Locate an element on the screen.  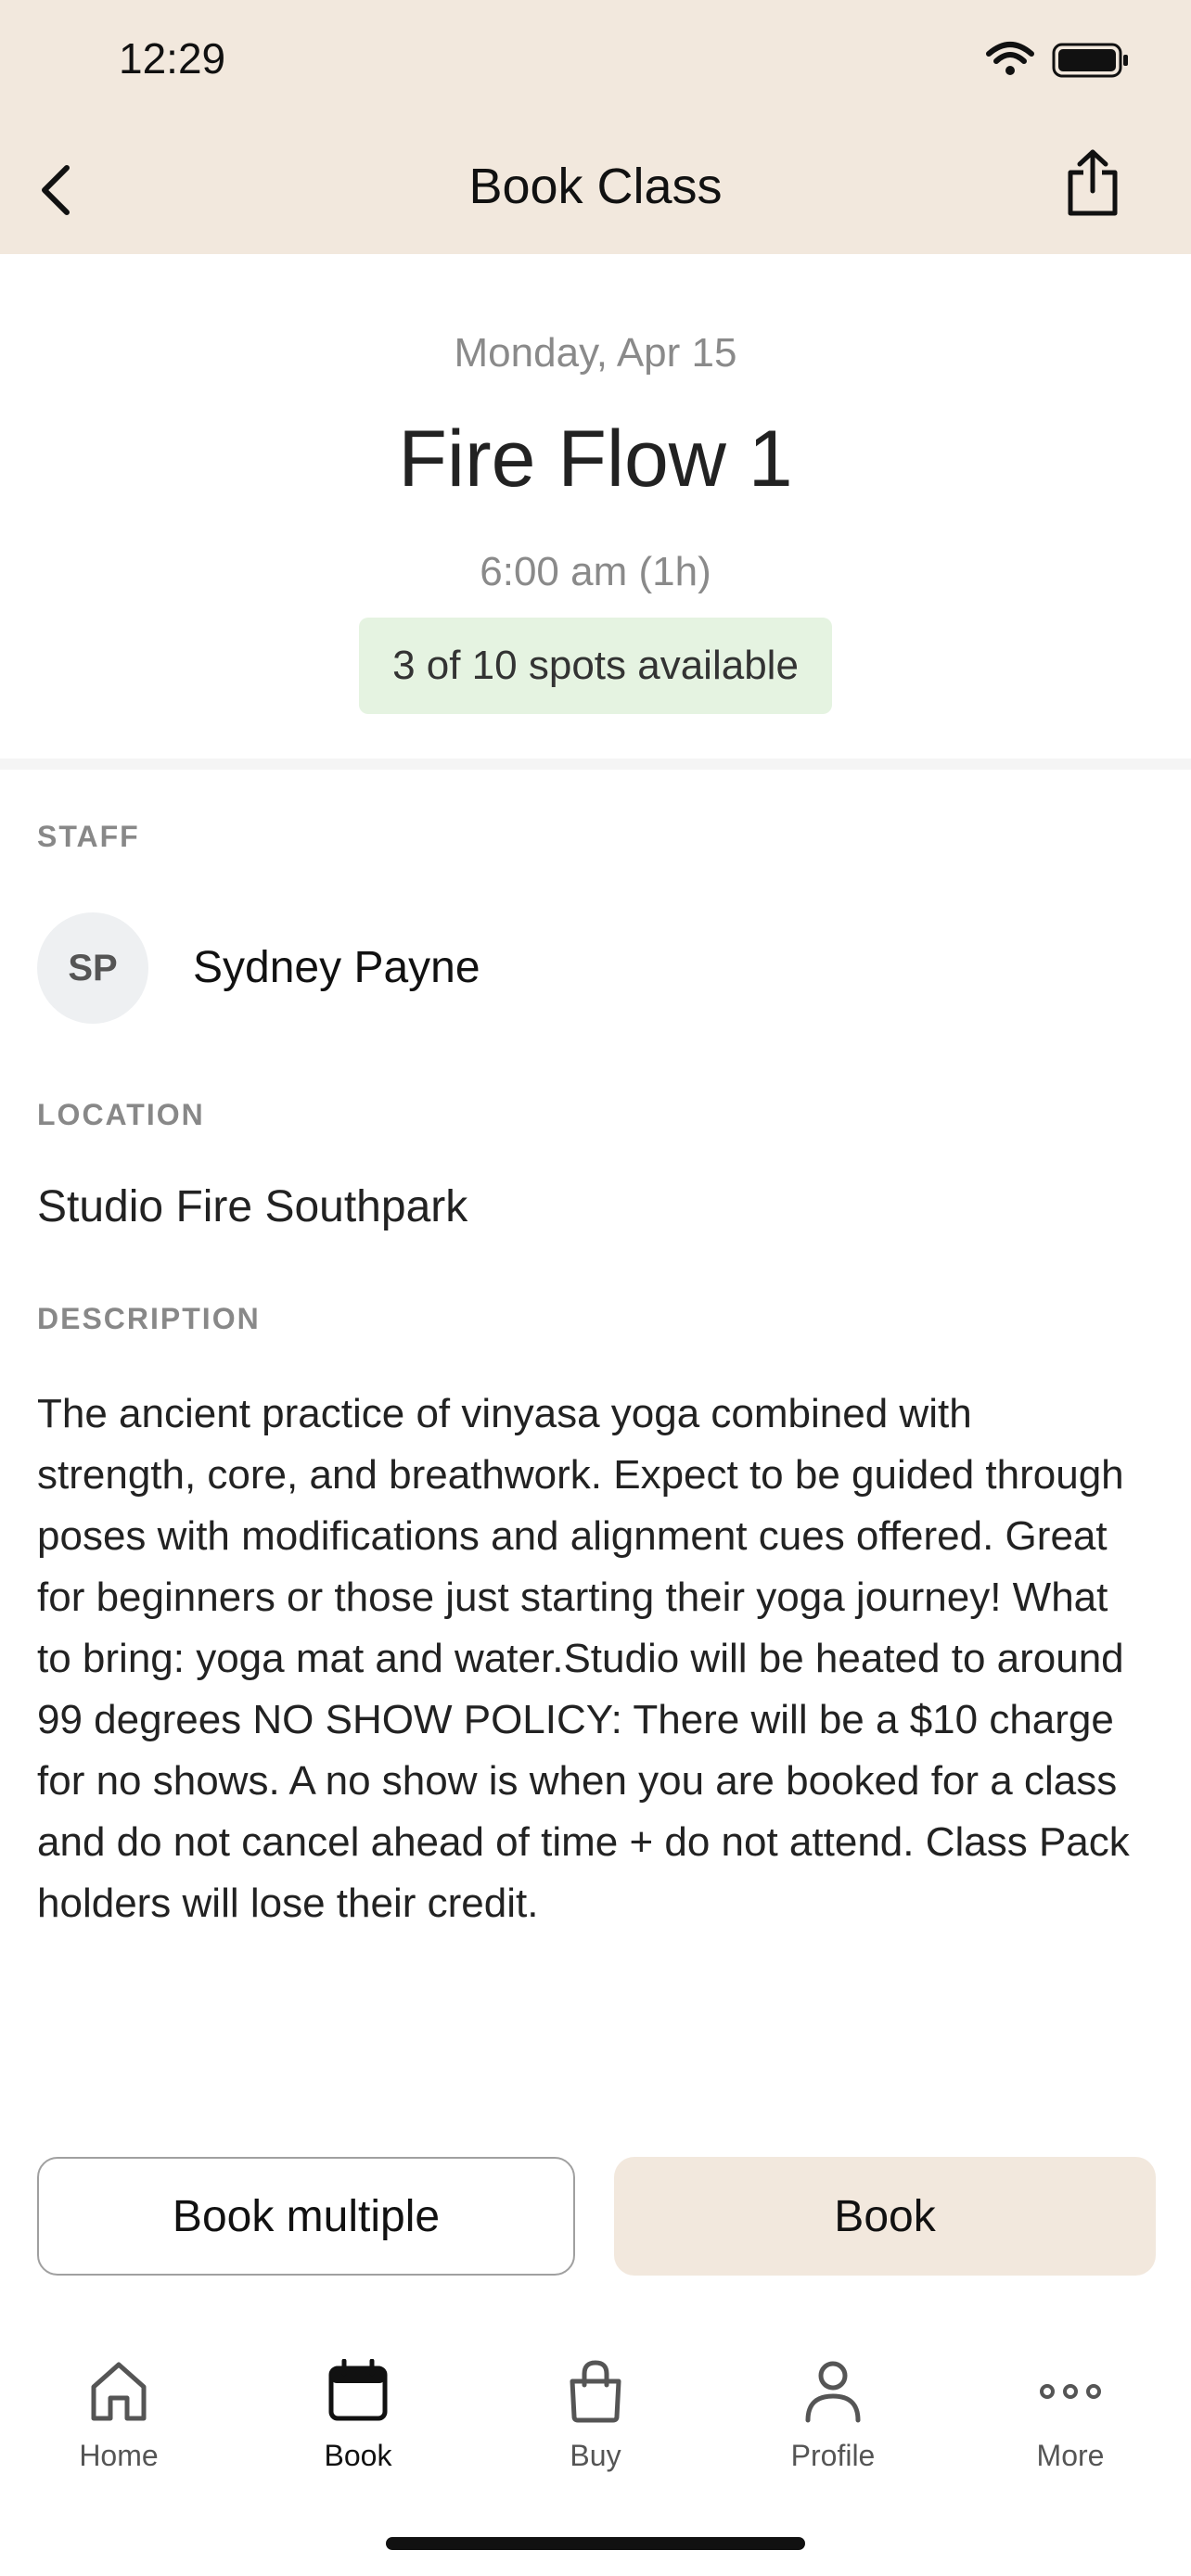
nav-bar: Book Class is located at coordinates (595, 187).